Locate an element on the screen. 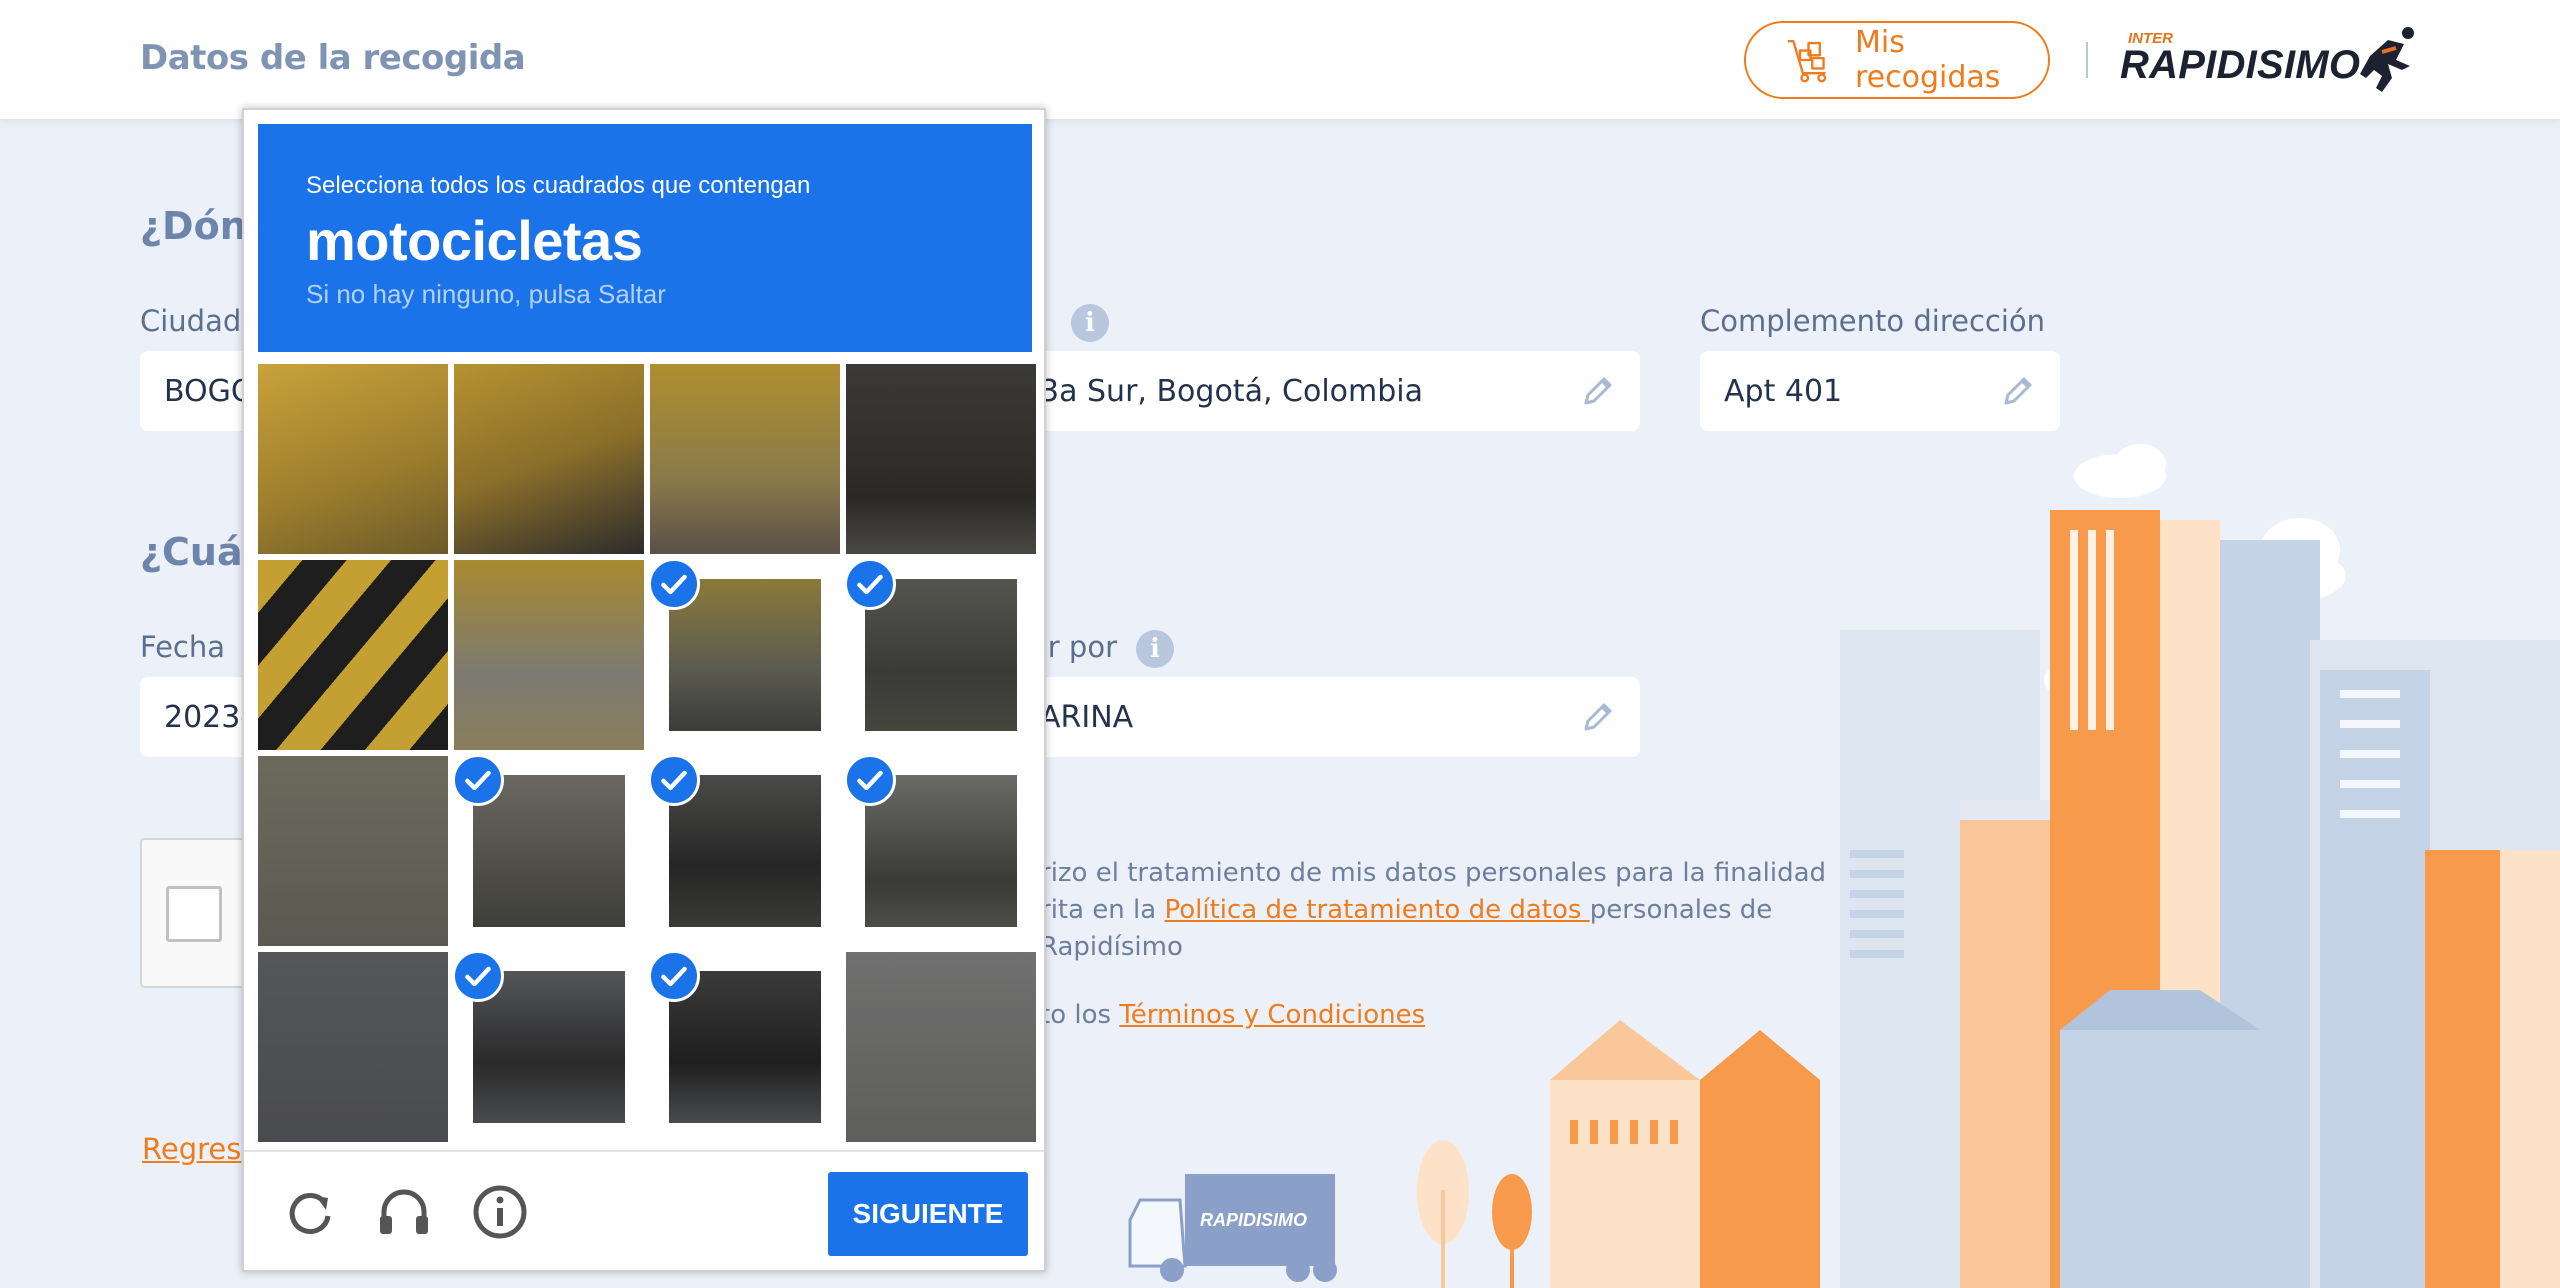 This screenshot has height=1288, width=2560. cart-icon is located at coordinates (1807, 61).